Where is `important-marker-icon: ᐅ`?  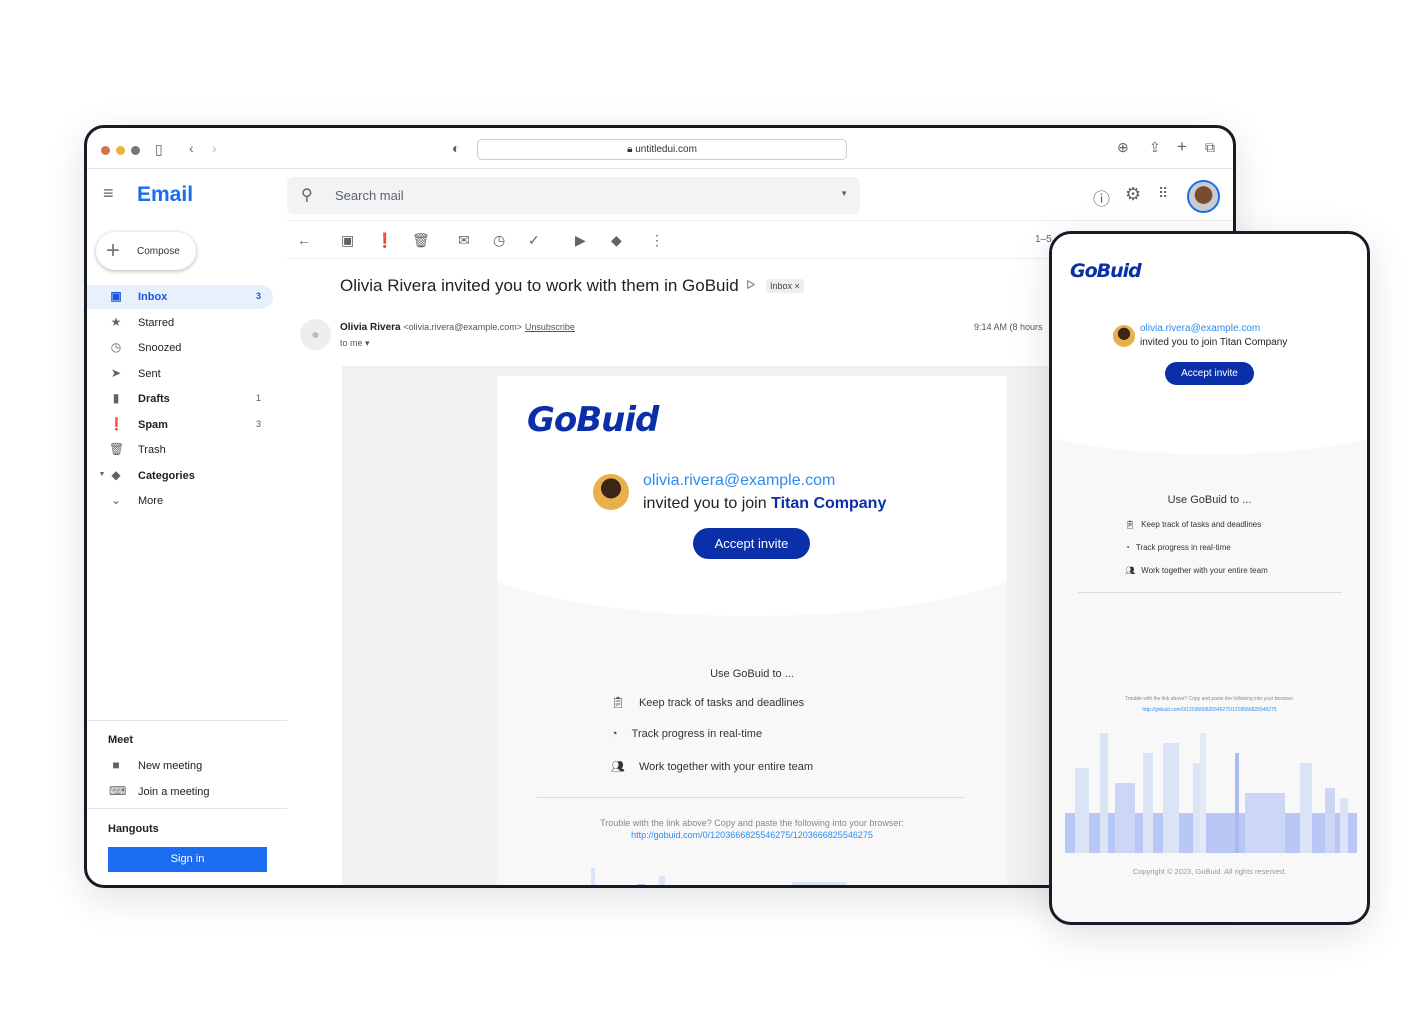
important-marker-icon: ᐅ is located at coordinates (750, 285).